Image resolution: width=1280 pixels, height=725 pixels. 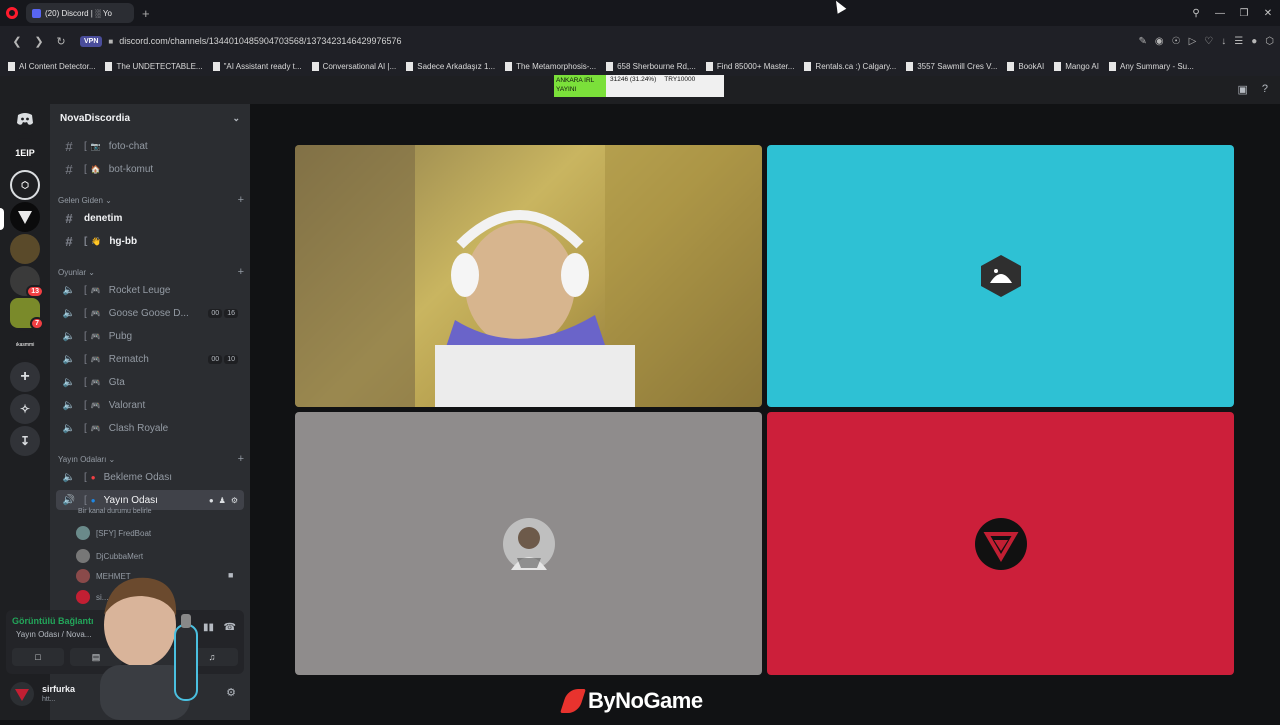 I want to click on server-header: NovaDiscordia ⌄, so click(x=150, y=118).